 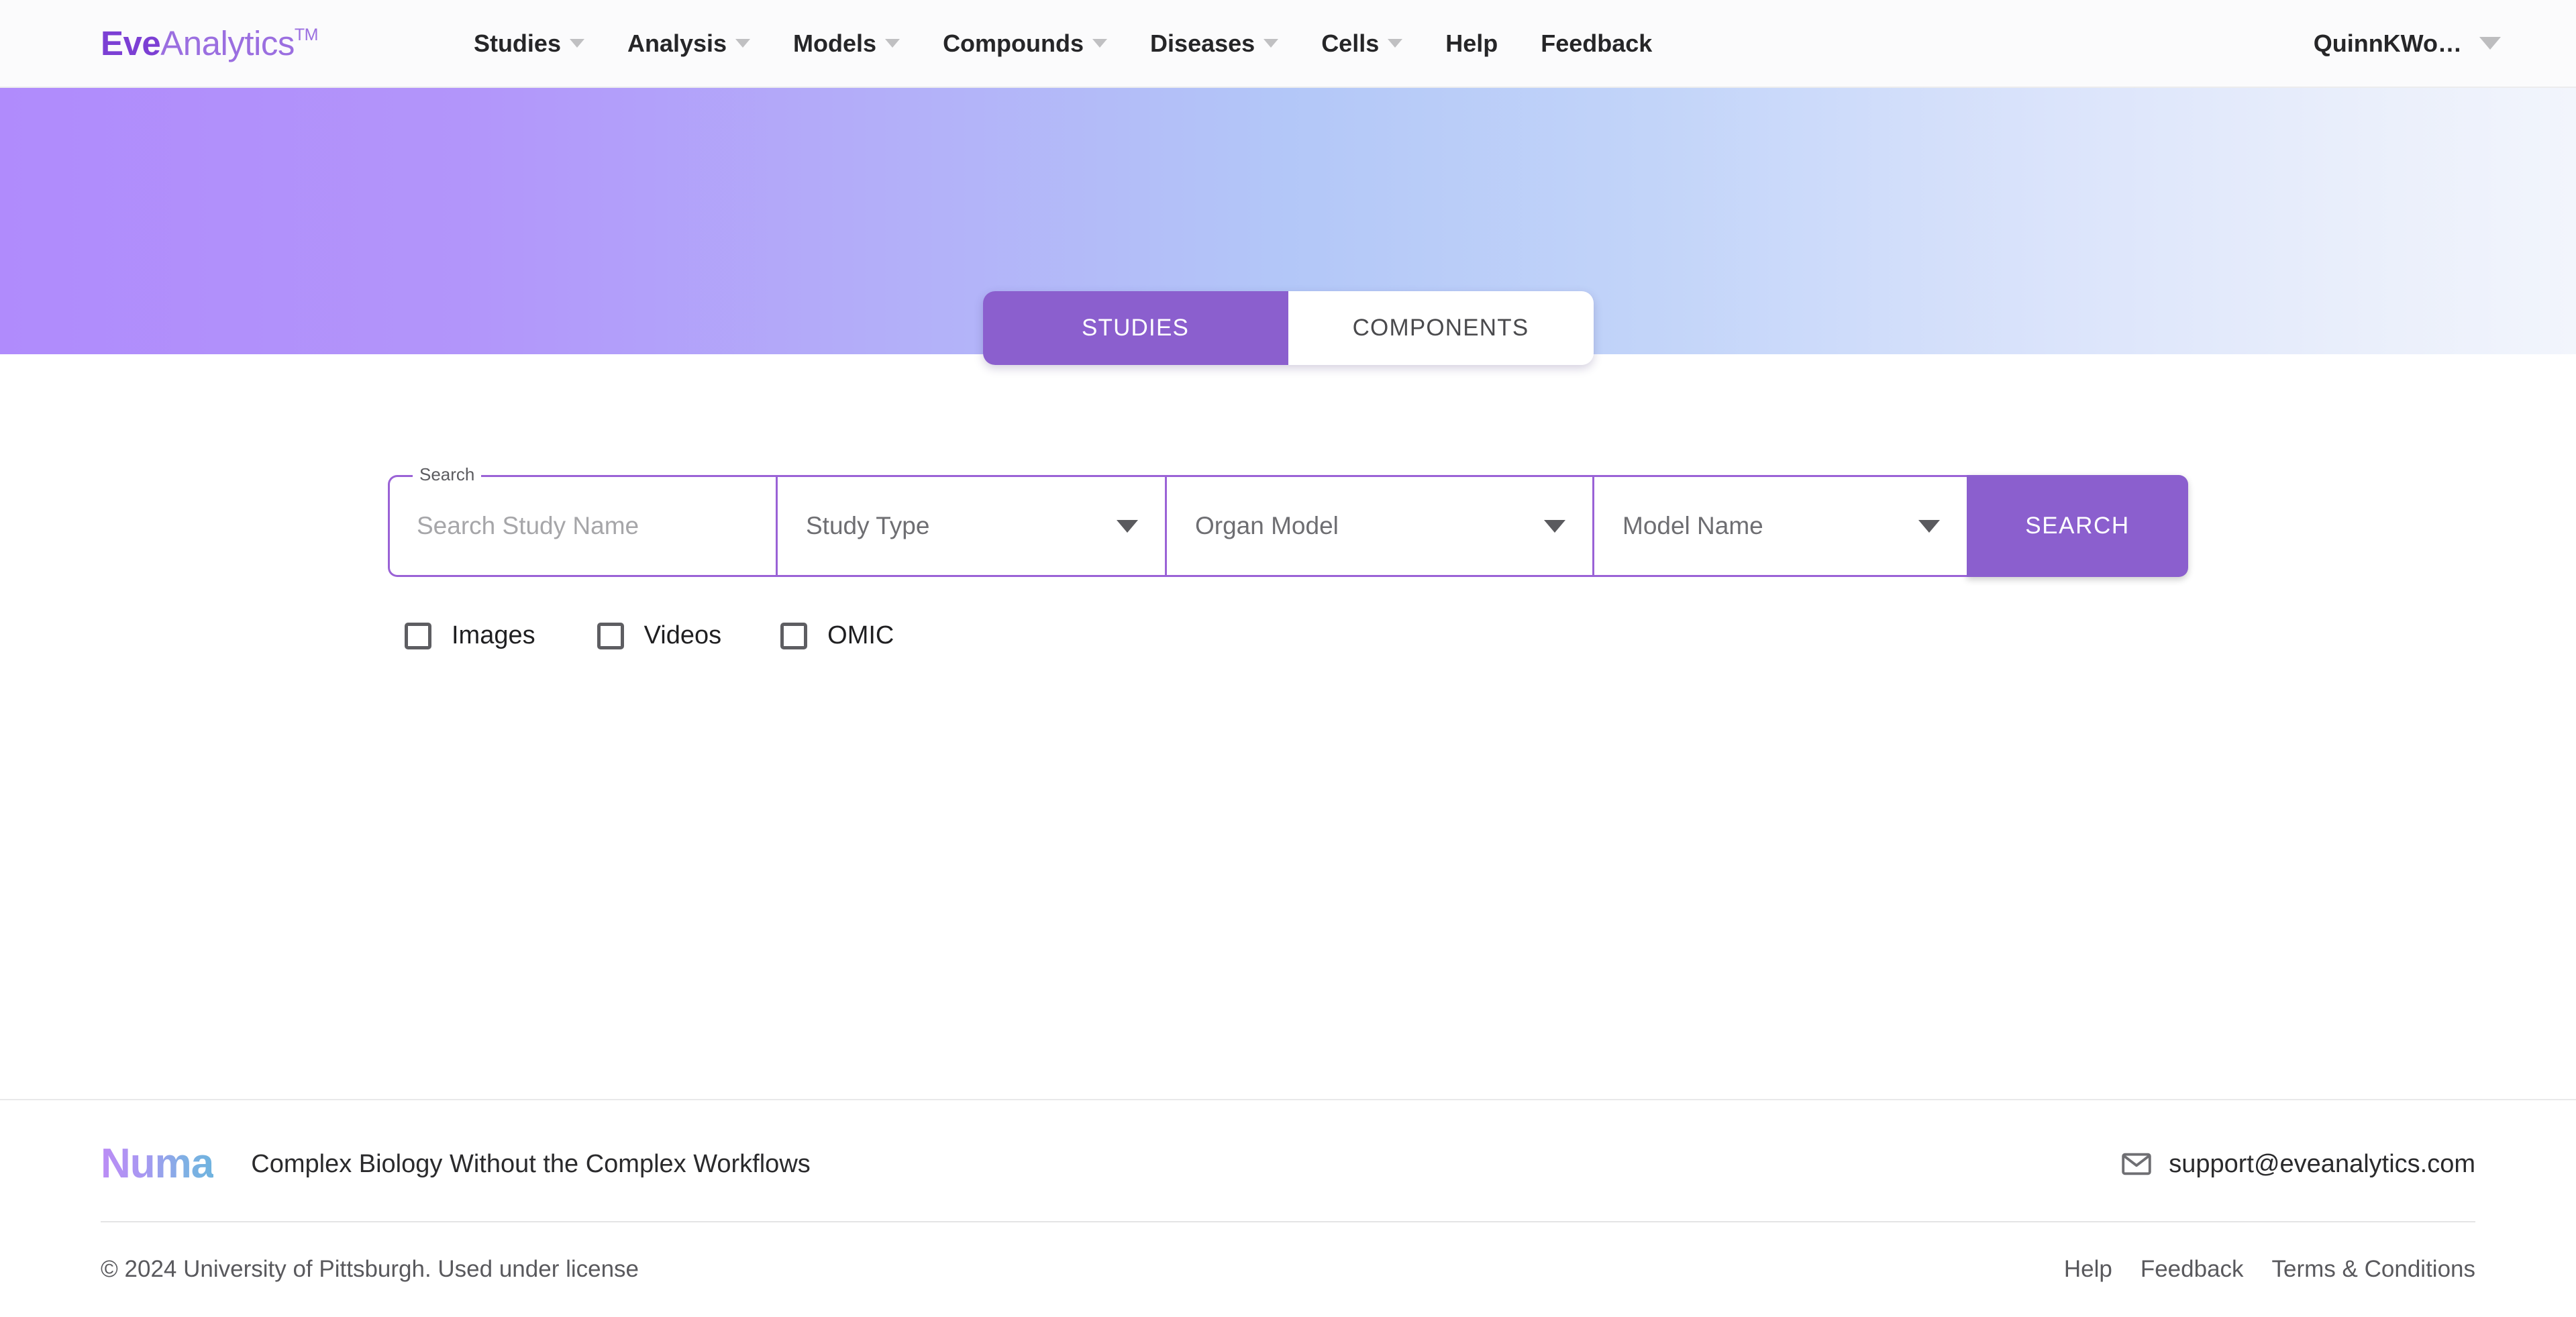 What do you see at coordinates (2359, 1269) in the screenshot?
I see `footer-link-terms: Terms & Conditions` at bounding box center [2359, 1269].